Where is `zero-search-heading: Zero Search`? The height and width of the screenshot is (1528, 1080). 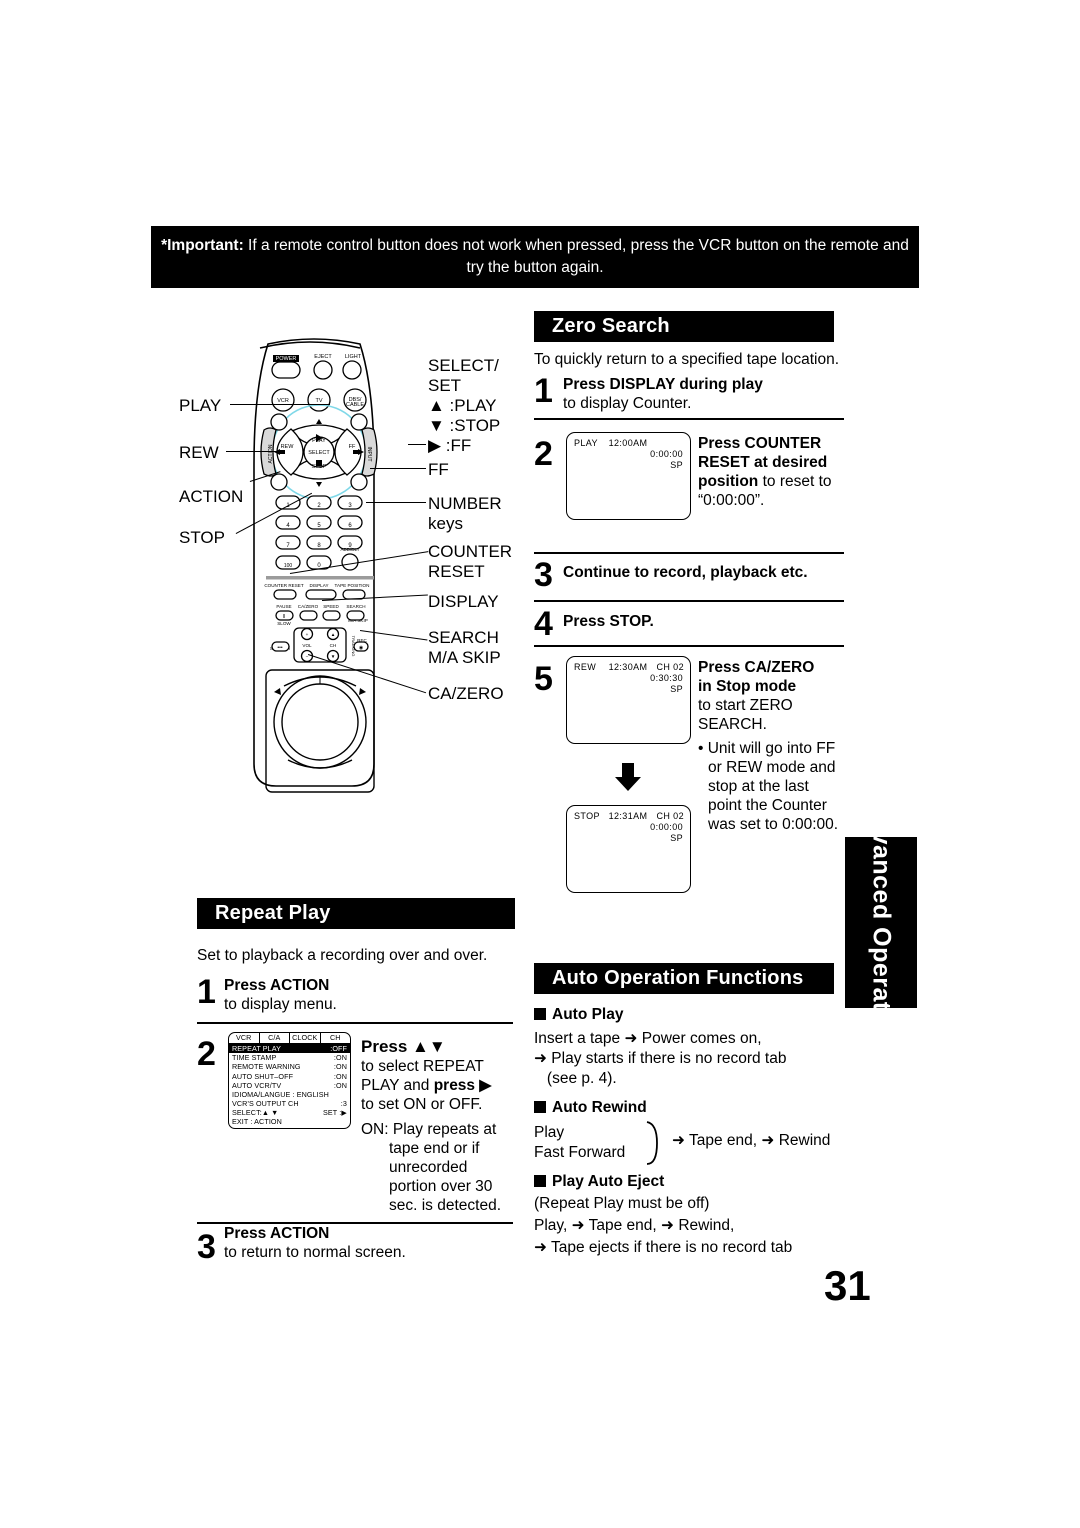 zero-search-heading: Zero Search is located at coordinates (684, 326).